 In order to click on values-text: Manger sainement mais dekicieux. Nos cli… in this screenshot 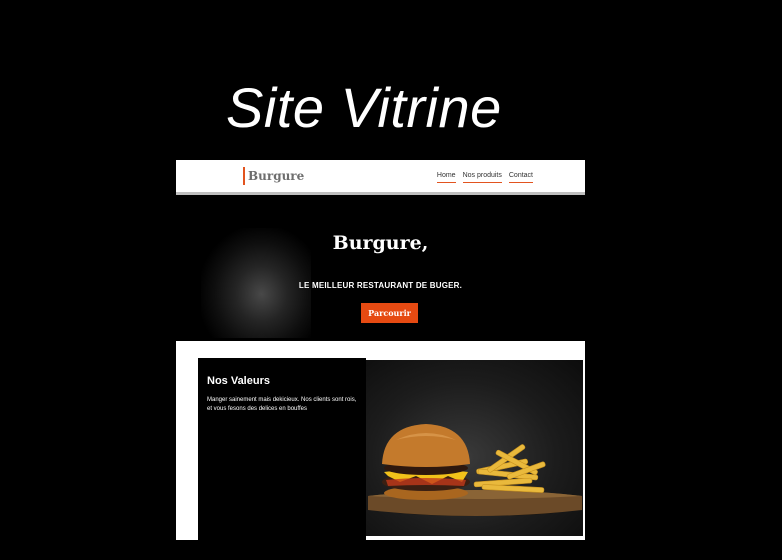, I will do `click(282, 404)`.